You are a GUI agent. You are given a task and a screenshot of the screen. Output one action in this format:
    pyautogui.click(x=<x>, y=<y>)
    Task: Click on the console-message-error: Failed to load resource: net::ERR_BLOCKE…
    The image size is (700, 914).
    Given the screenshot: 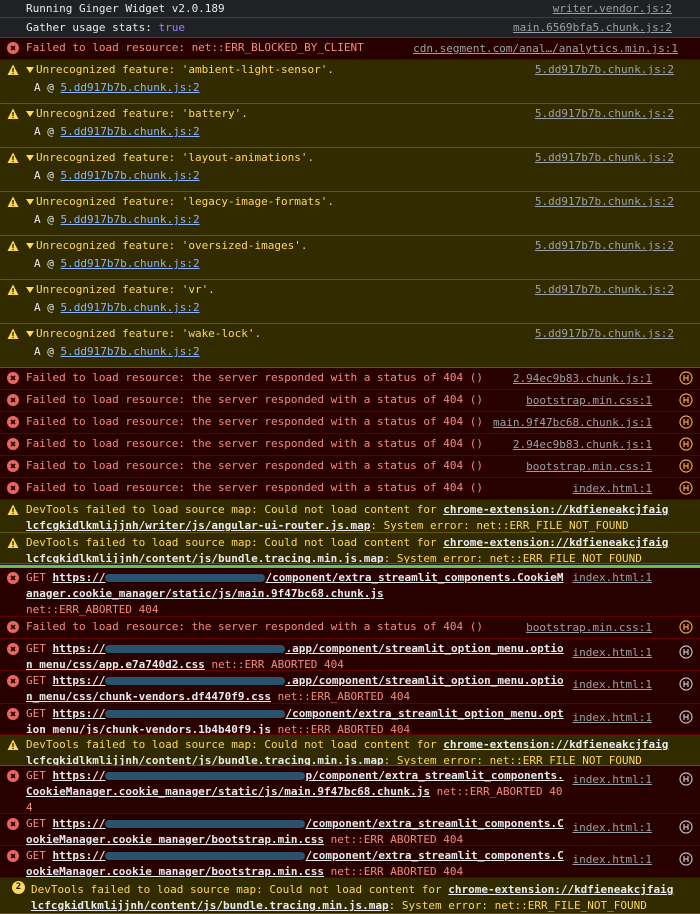 What is the action you would take?
    pyautogui.click(x=350, y=49)
    